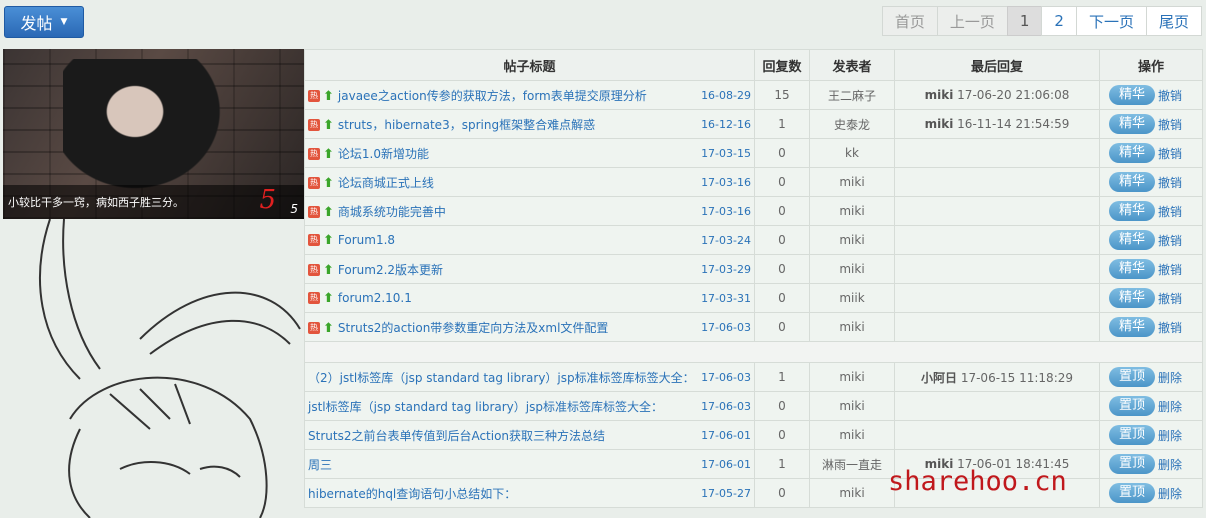 The image size is (1206, 518). What do you see at coordinates (972, 21) in the screenshot?
I see `page-prev: 上一页` at bounding box center [972, 21].